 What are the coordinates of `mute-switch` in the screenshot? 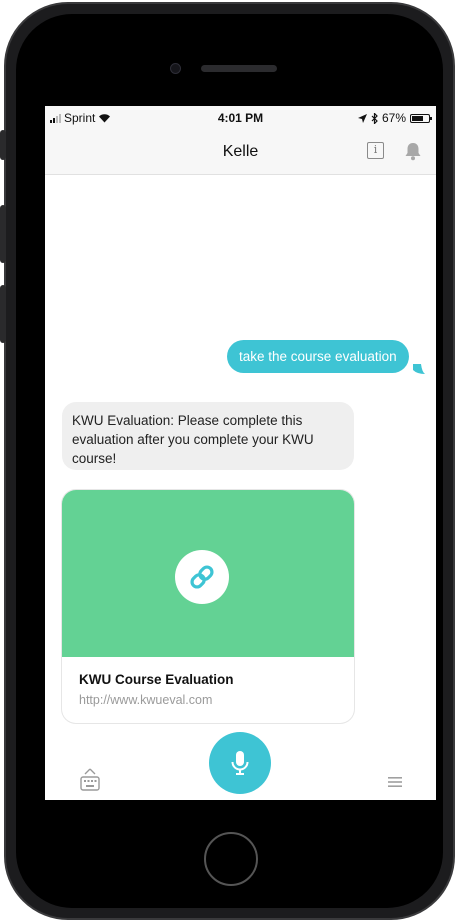 It's located at (3, 145).